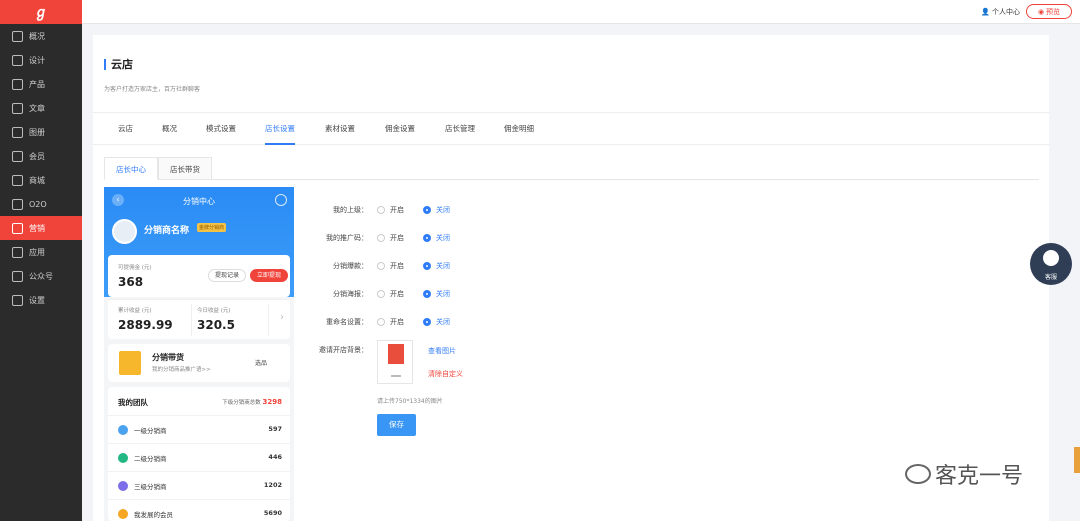 The height and width of the screenshot is (521, 1080). I want to click on sidebar-item-label: 产品, so click(37, 84).